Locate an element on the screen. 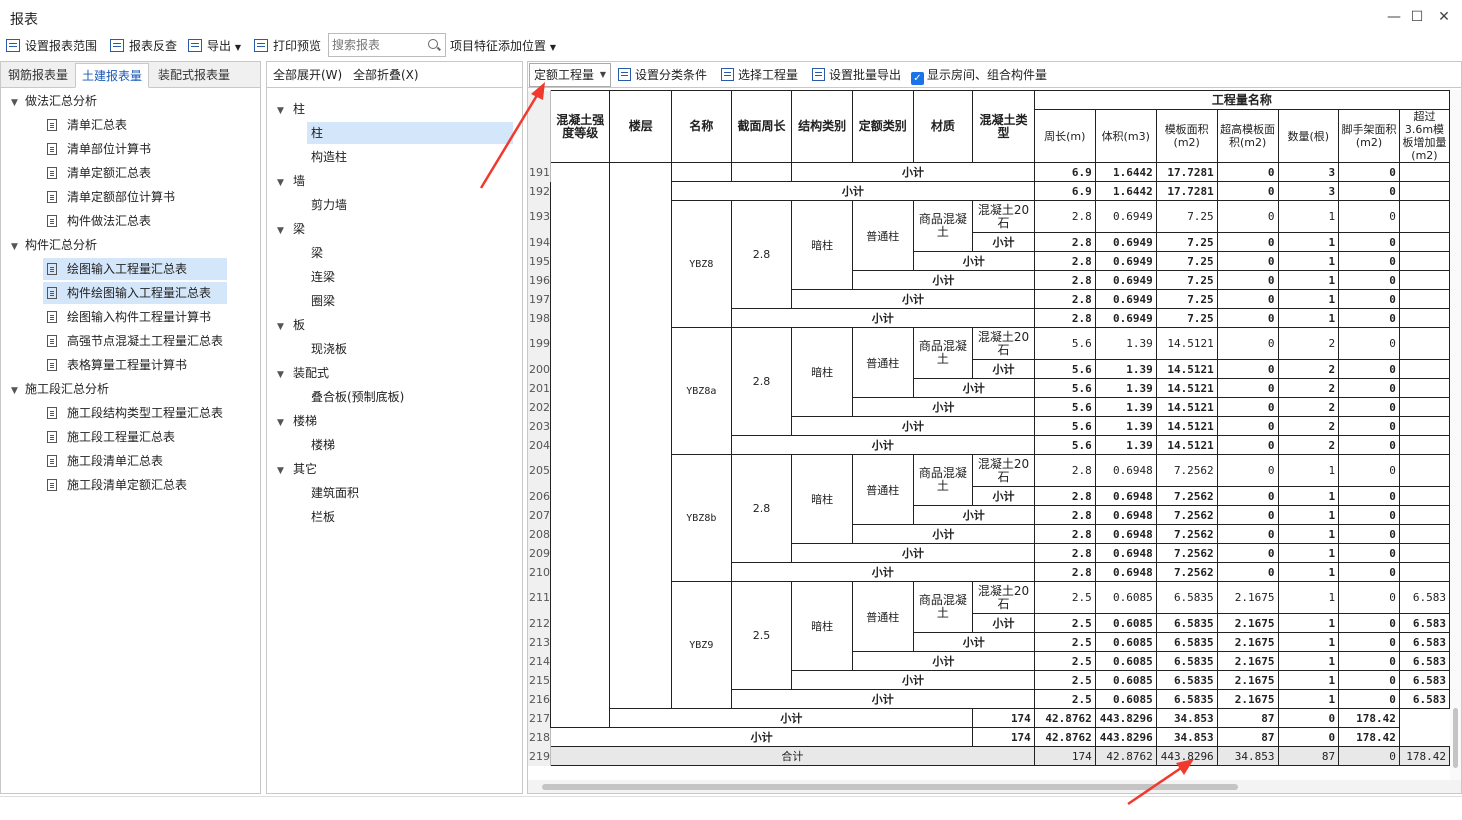 The height and width of the screenshot is (820, 1462). tree-group: ▼ 做法汇总分析 is located at coordinates (54, 101).